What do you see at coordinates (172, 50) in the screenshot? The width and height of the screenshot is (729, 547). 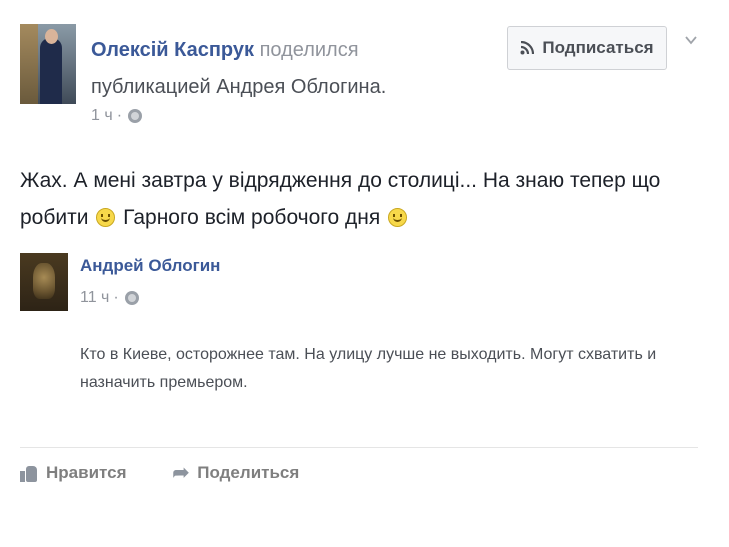 I see `author-name: Олексій Каспрук` at bounding box center [172, 50].